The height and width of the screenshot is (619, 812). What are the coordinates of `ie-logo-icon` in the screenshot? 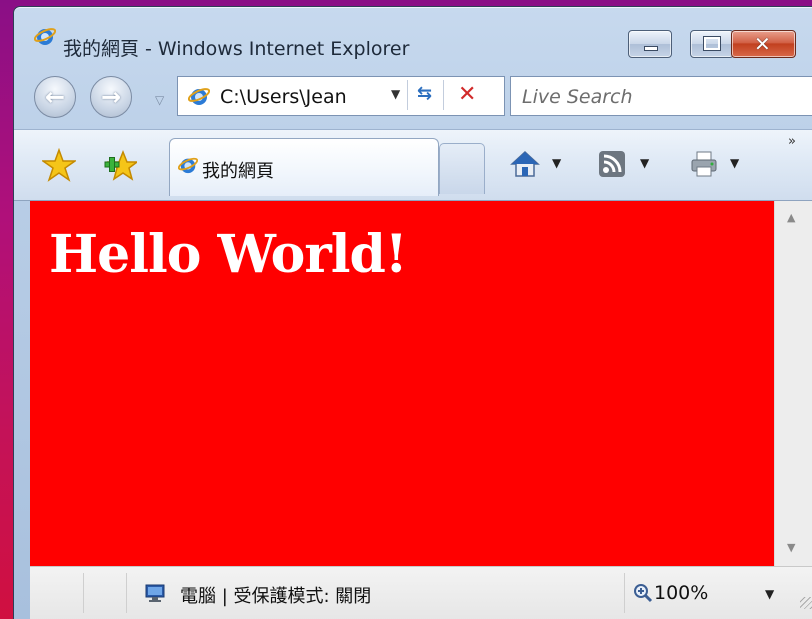 It's located at (45, 36).